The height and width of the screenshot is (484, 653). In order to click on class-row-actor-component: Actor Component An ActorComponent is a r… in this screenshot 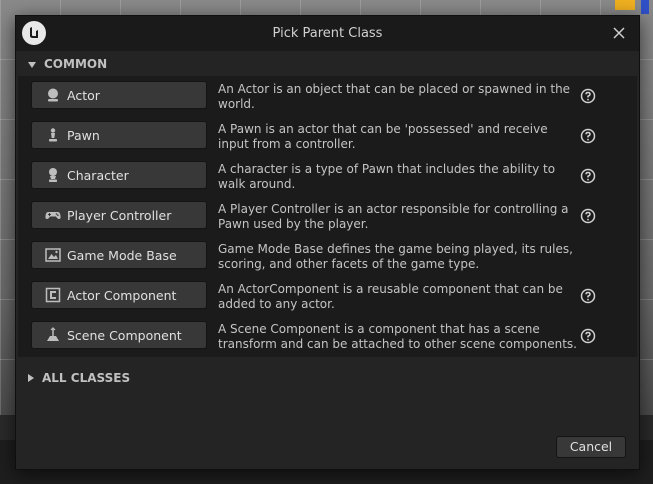, I will do `click(327, 296)`.